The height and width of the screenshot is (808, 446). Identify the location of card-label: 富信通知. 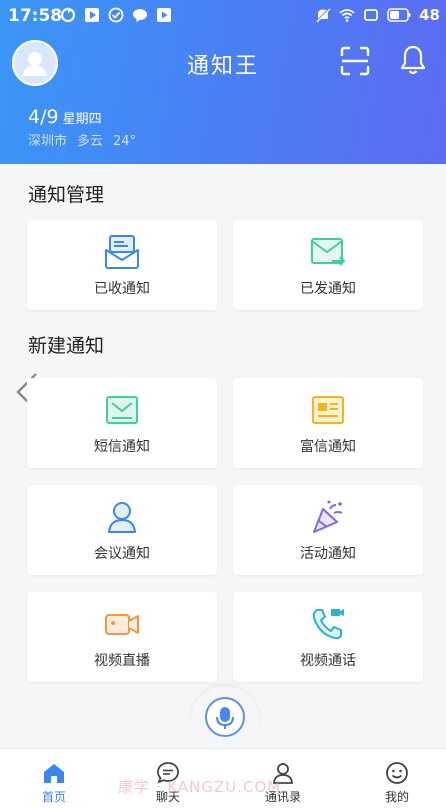
(328, 447).